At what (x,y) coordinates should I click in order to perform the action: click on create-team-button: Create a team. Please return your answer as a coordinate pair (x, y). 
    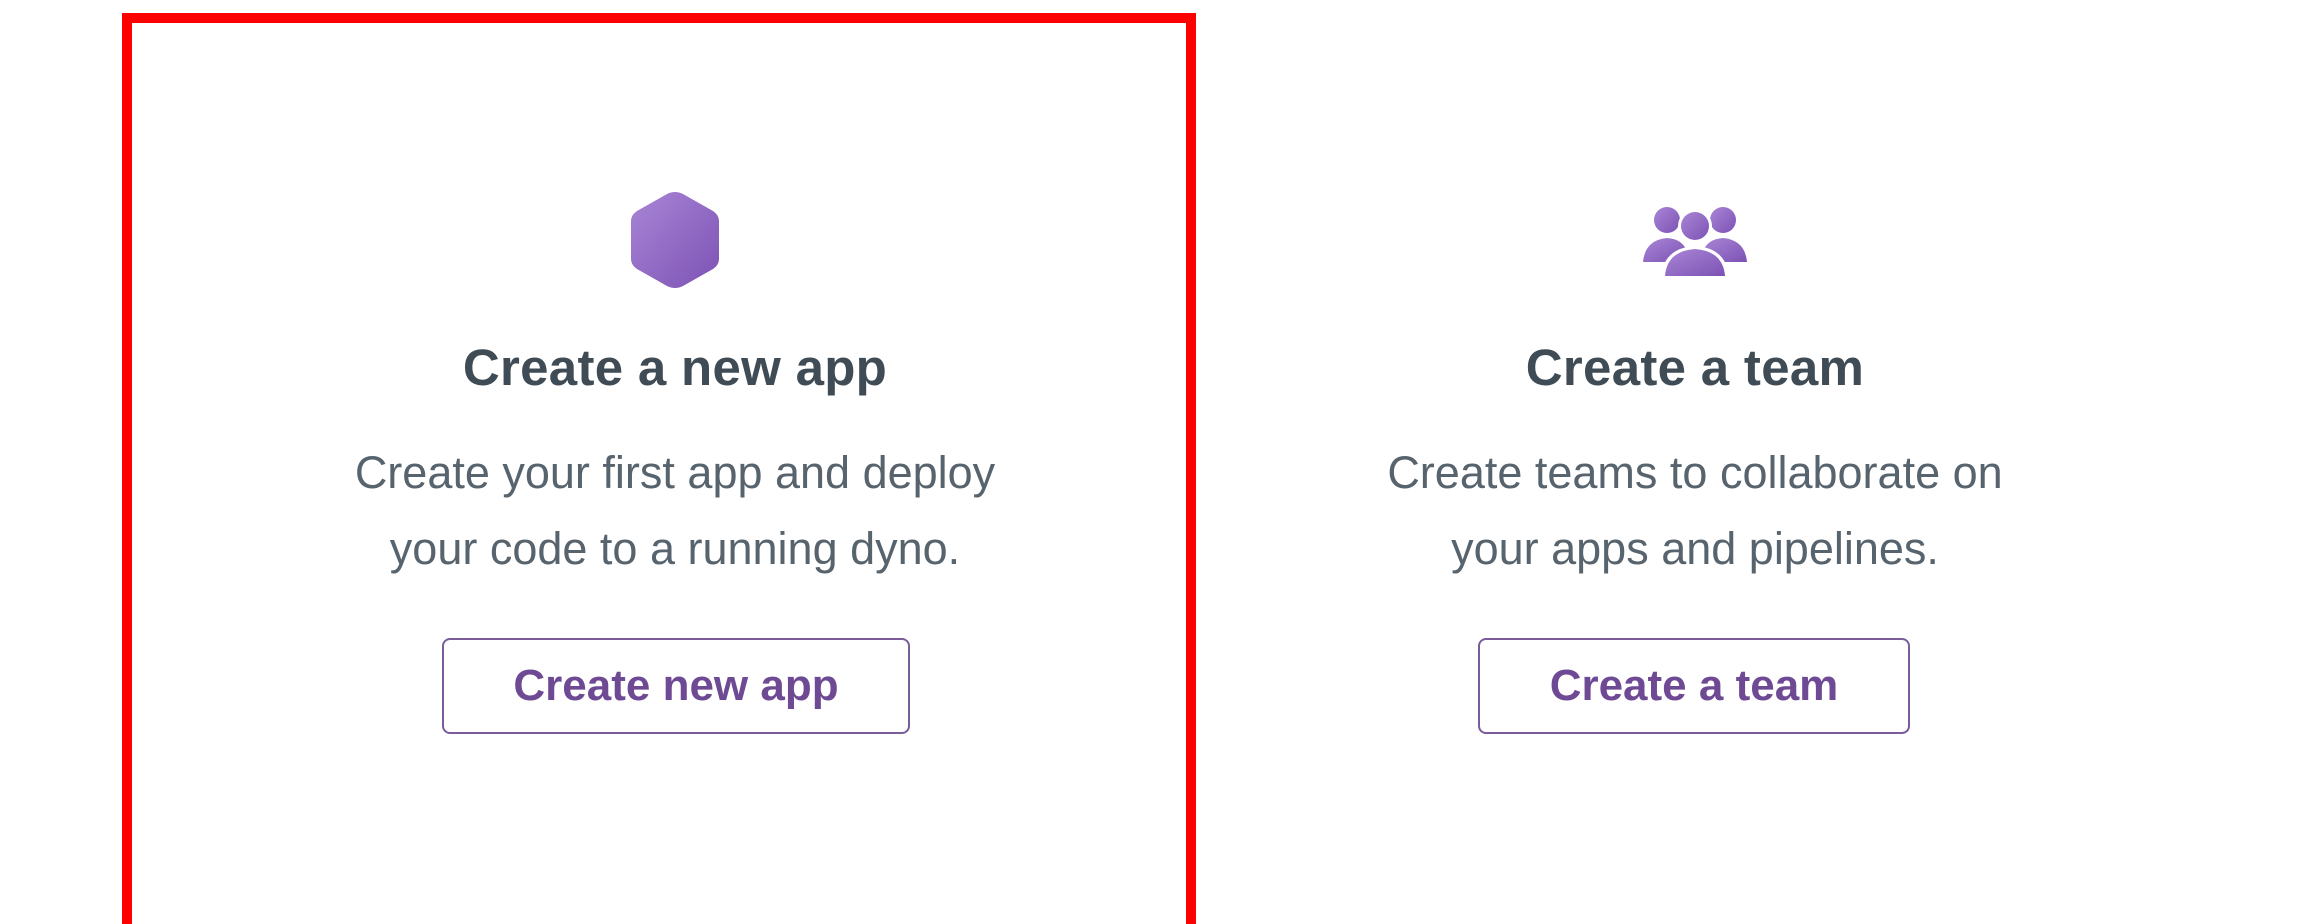
    Looking at the image, I should click on (1694, 686).